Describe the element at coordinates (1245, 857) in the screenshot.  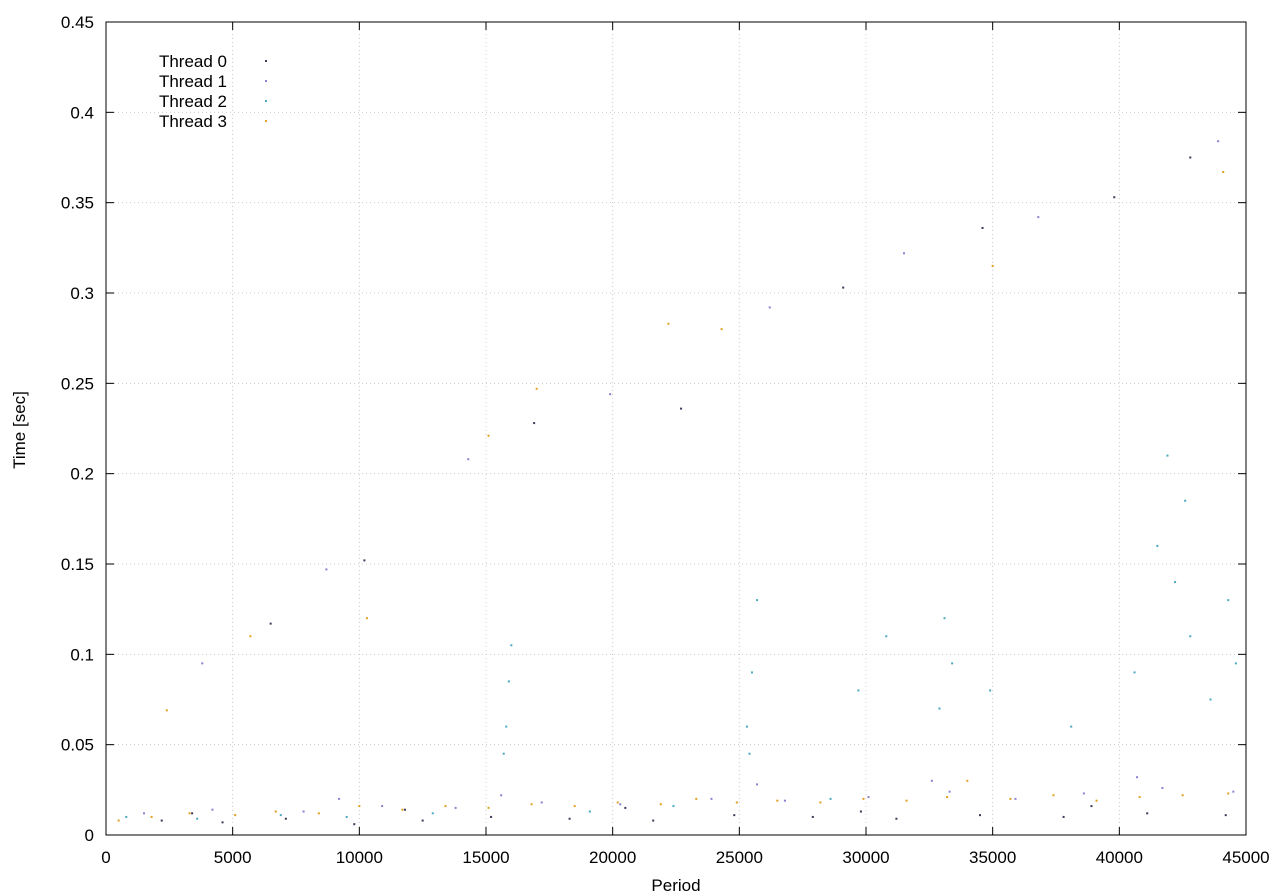
I see `x-tick-label: 45000` at that location.